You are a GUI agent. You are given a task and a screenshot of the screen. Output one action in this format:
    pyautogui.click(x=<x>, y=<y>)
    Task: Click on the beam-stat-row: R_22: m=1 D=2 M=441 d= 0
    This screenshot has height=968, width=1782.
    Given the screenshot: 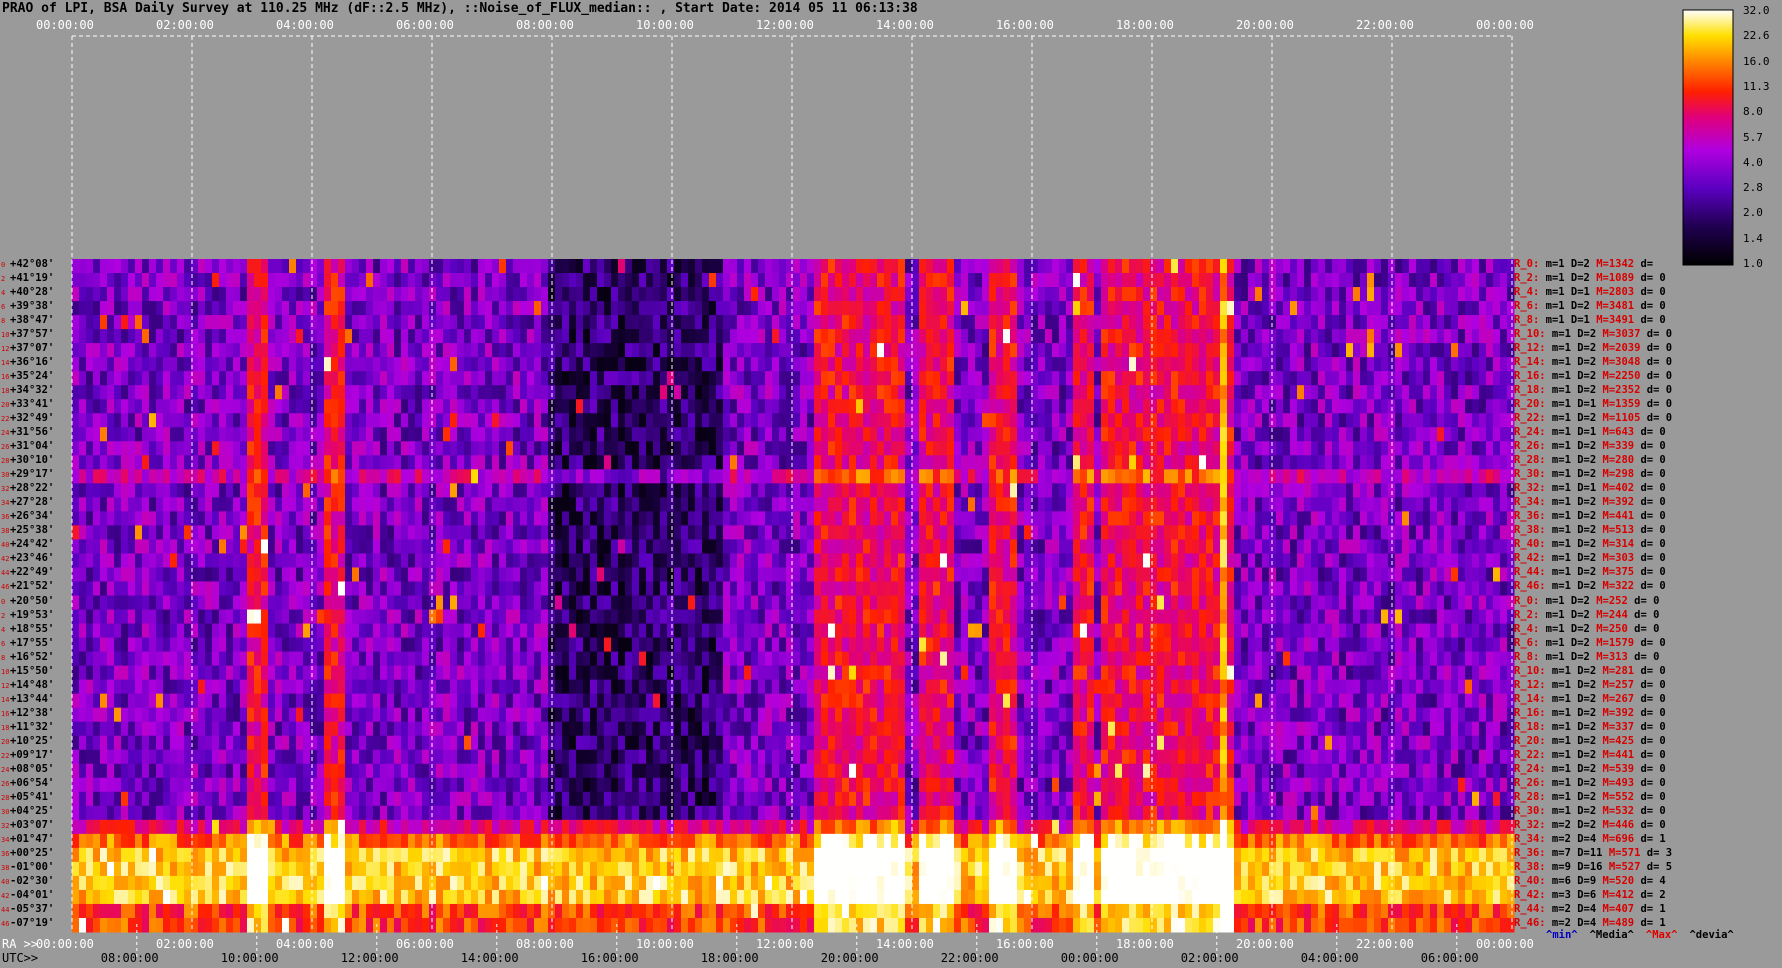 What is the action you would take?
    pyautogui.click(x=1590, y=755)
    